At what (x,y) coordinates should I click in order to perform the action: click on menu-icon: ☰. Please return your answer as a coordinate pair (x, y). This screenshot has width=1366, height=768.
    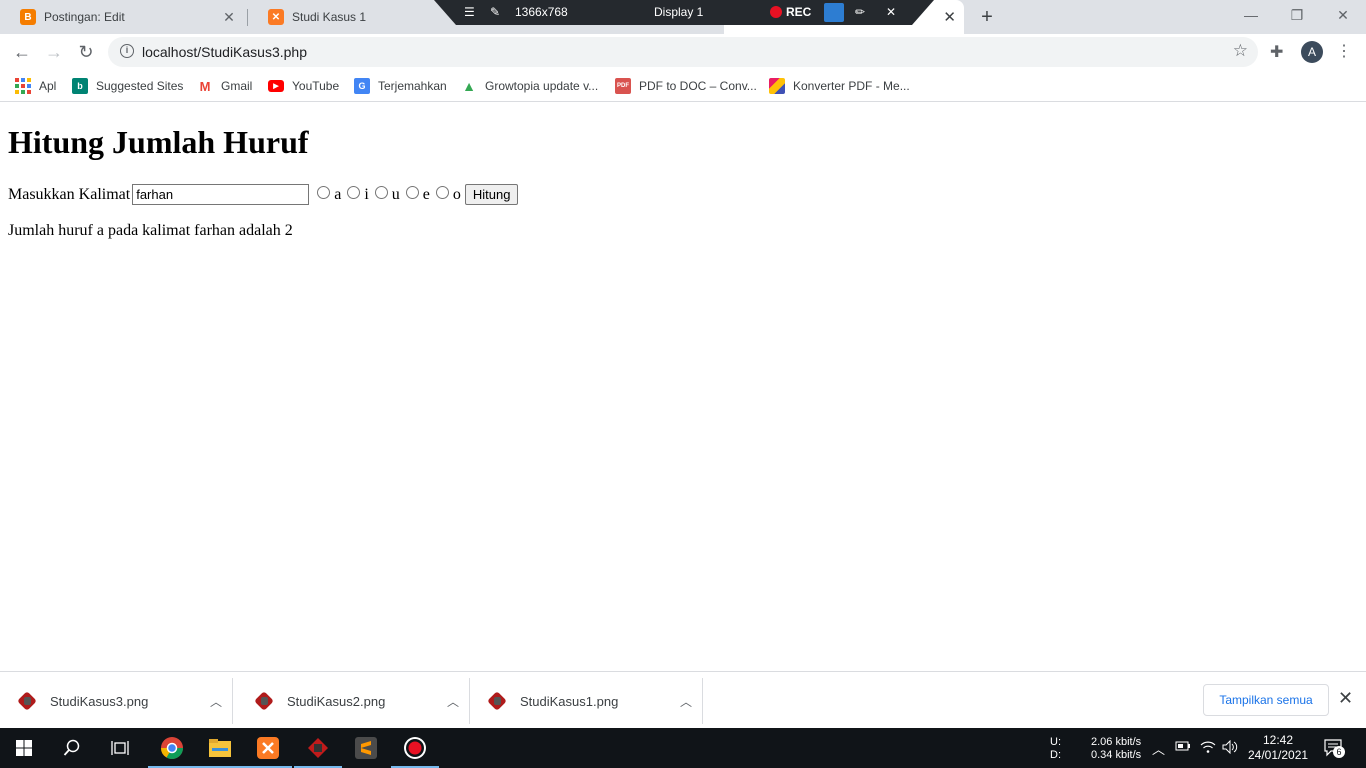
    Looking at the image, I should click on (469, 12).